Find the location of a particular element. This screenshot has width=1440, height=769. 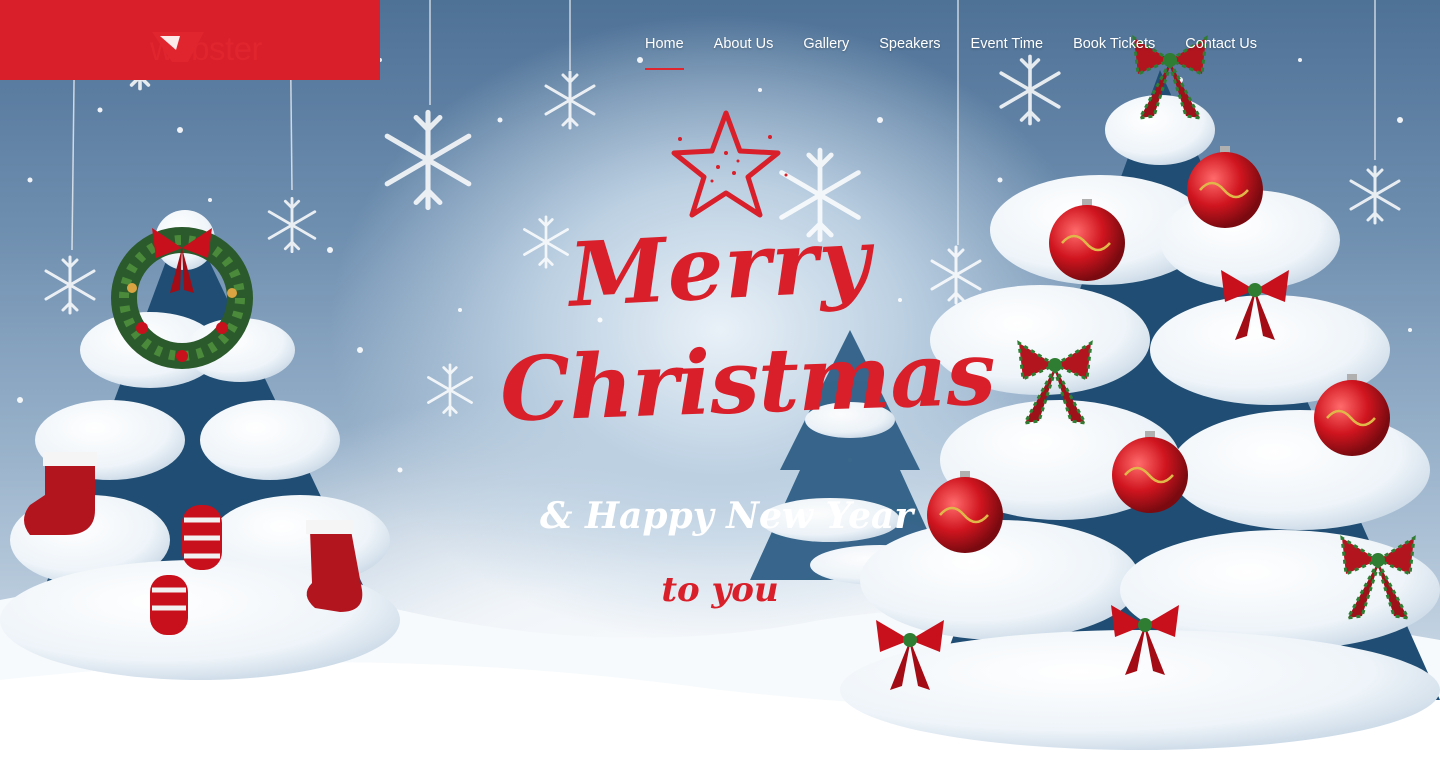

nav-item-home: Home is located at coordinates (664, 52).